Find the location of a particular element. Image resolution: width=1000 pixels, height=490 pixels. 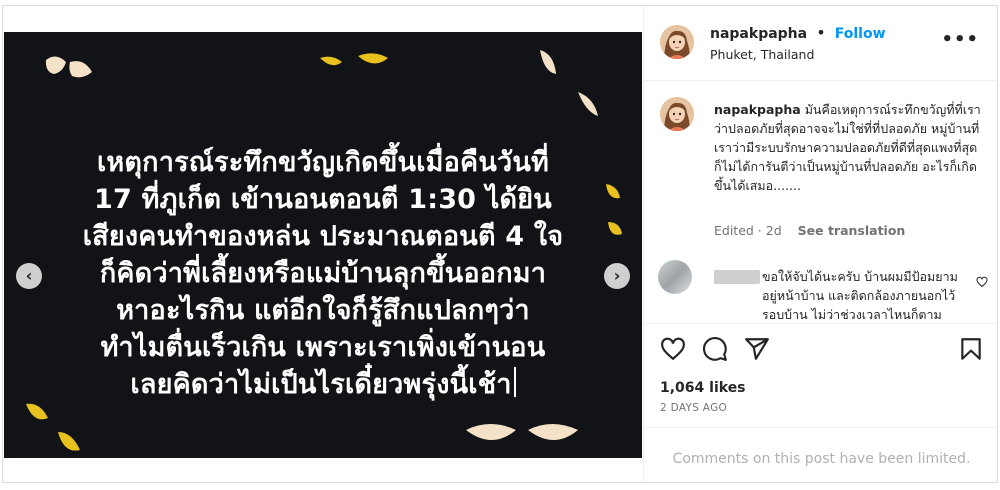

image-text-line-last: เลยคิดว่าไม่เป็นไรเดี๋ยวพรุ่งนี้เช้า is located at coordinates (323, 384).